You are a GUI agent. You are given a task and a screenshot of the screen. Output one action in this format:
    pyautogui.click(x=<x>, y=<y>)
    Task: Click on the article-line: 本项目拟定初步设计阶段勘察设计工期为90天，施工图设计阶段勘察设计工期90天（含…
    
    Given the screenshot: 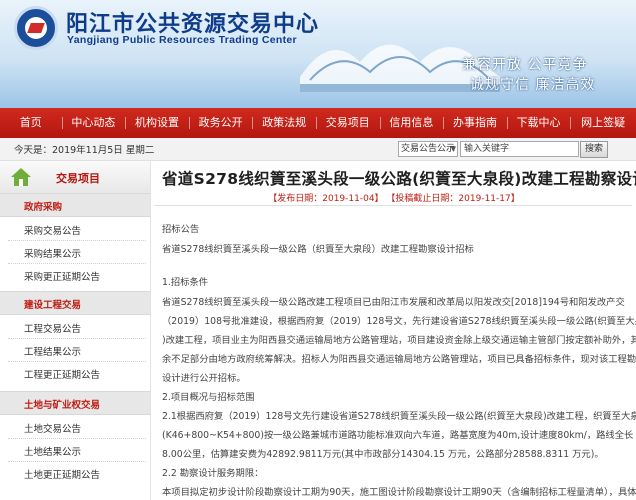 What is the action you would take?
    pyautogui.click(x=399, y=492)
    